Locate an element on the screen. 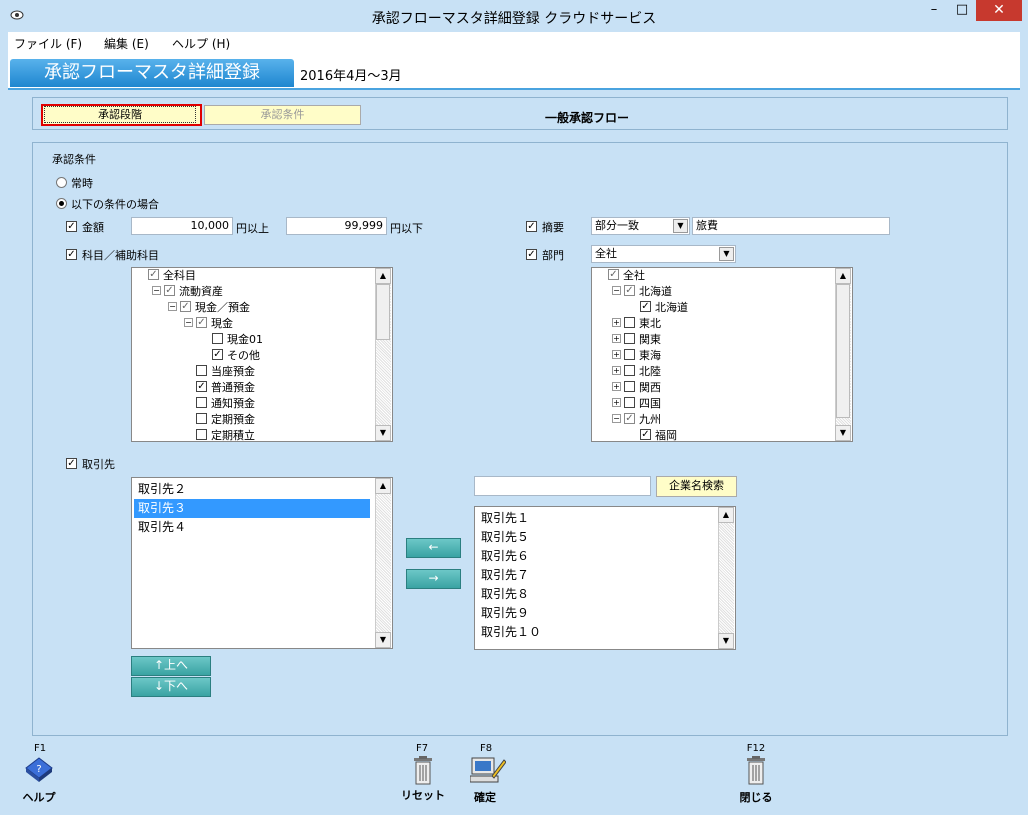 The height and width of the screenshot is (815, 1028). help-button: ? is located at coordinates (39, 771).